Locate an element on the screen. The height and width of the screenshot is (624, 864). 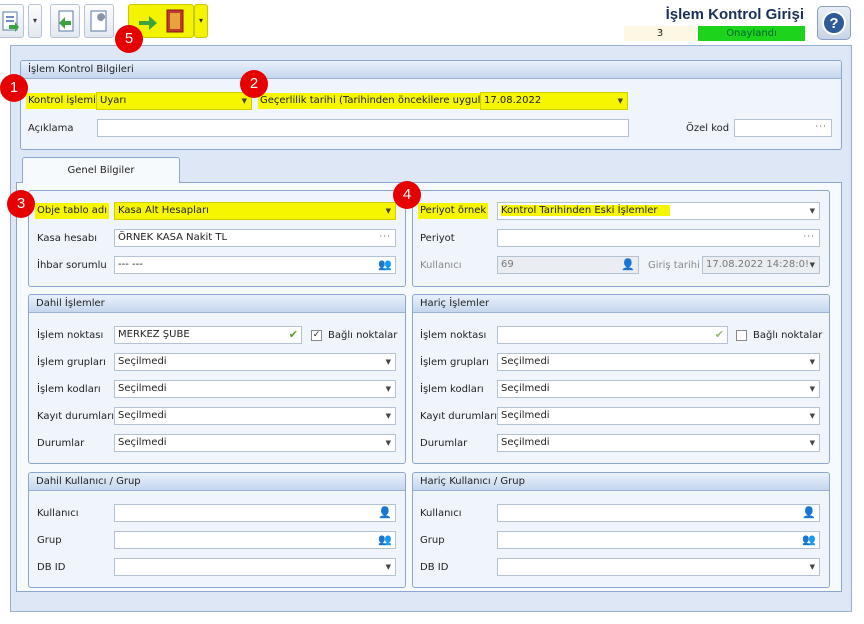
document-button is located at coordinates (12, 21).